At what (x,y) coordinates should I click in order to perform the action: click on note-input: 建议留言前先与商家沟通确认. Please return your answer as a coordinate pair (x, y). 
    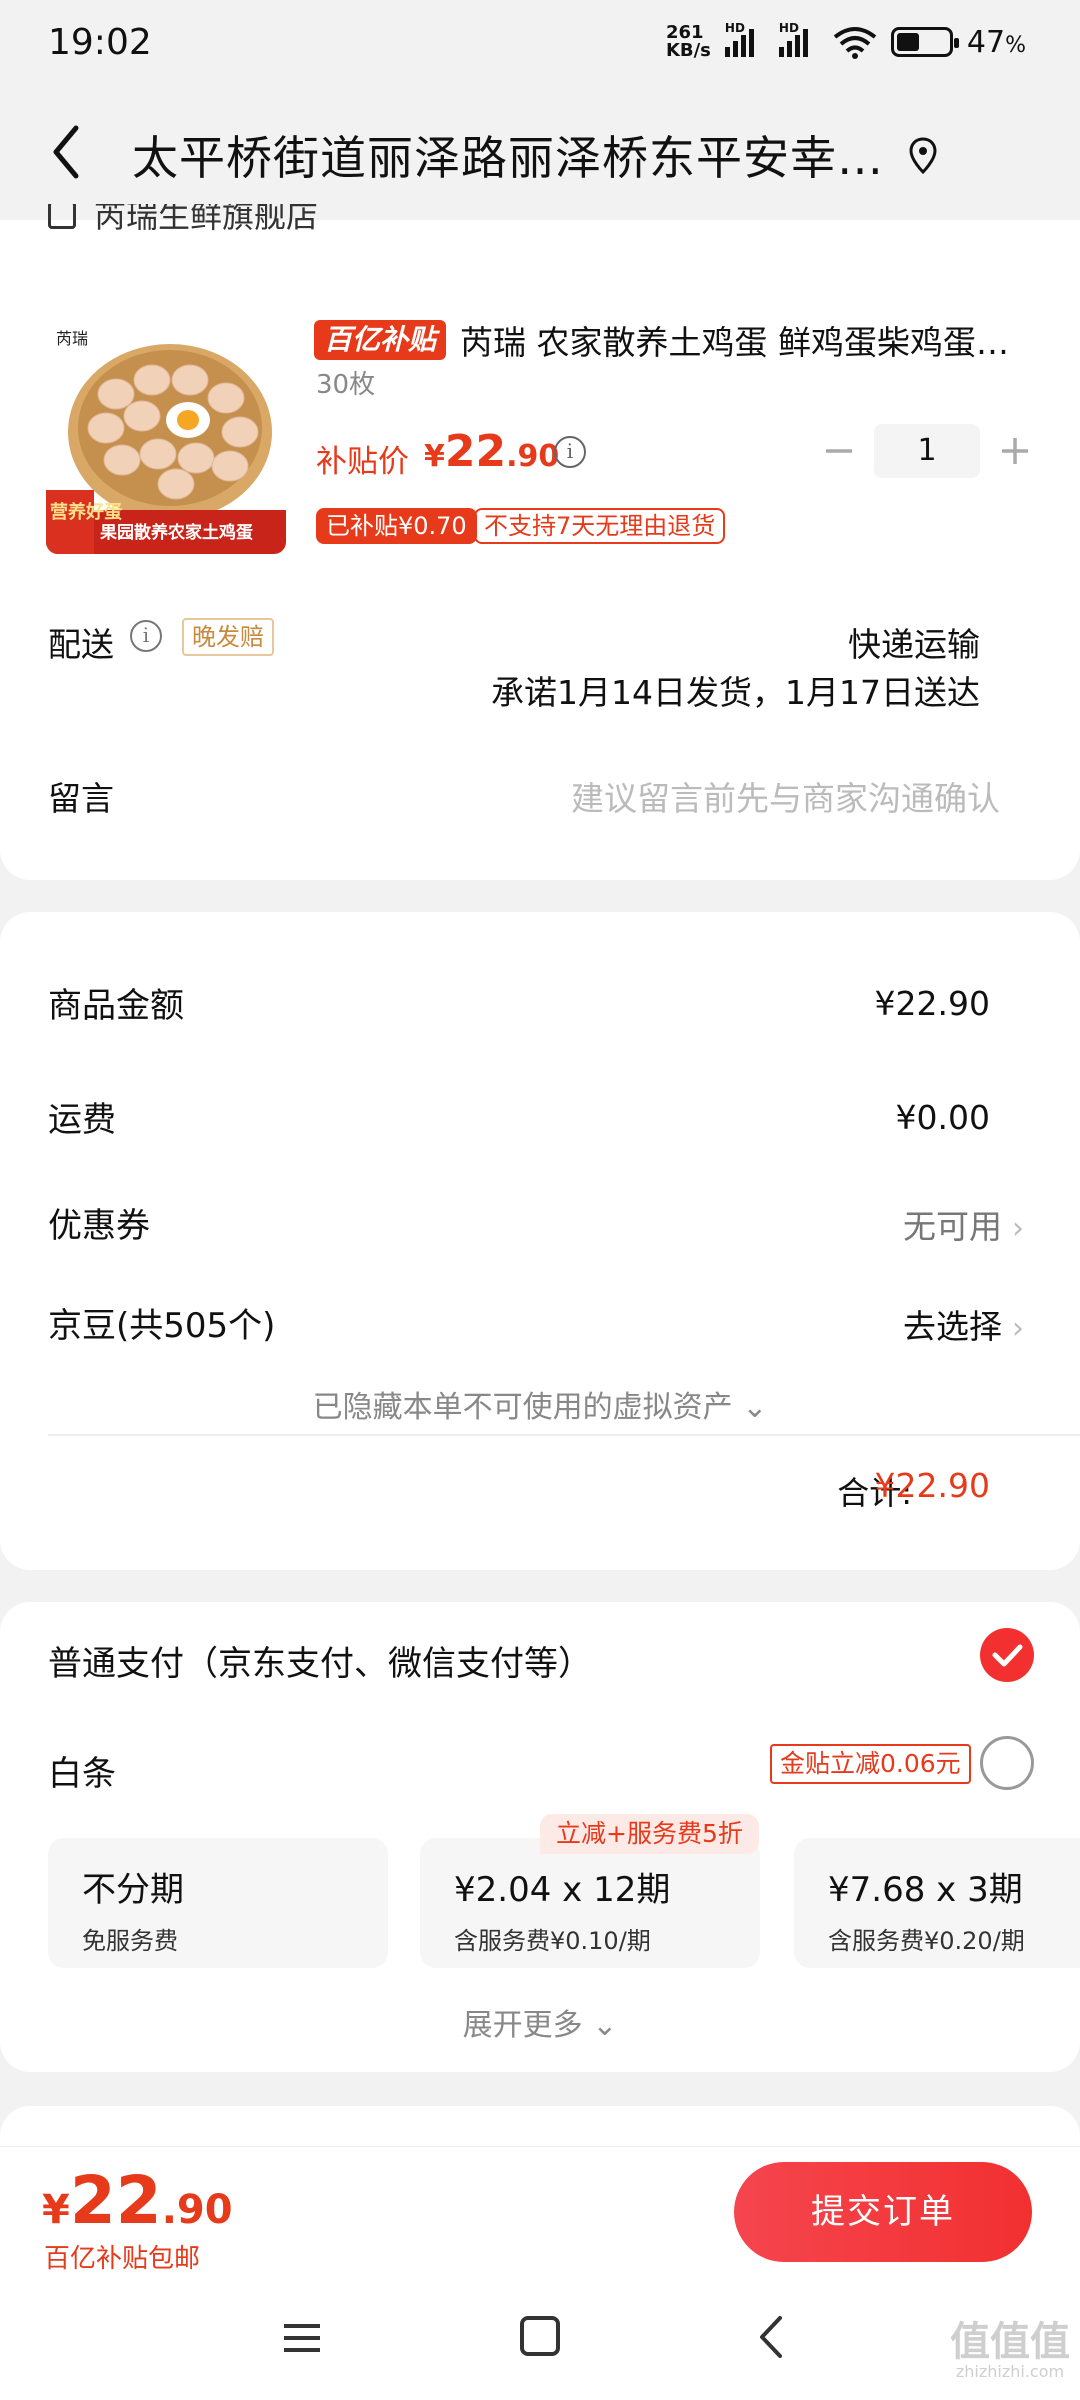
    Looking at the image, I should click on (785, 796).